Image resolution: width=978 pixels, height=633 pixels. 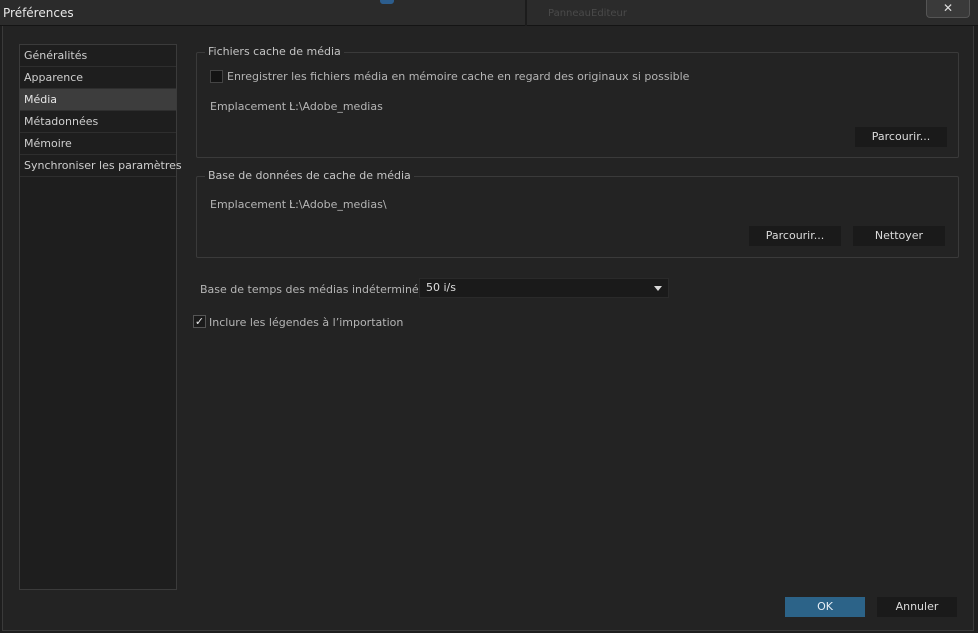 I want to click on save-cache-next-to-originals-checkbox, so click(x=216, y=76).